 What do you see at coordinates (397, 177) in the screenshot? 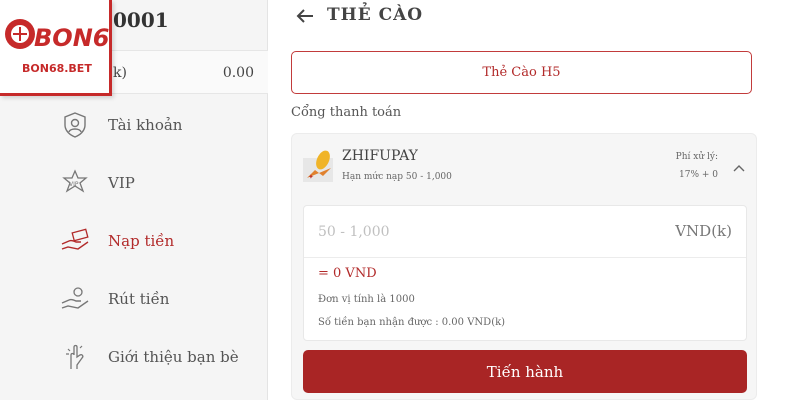
I see `gateway-limit: Hạn mức nạp 50 - 1,000` at bounding box center [397, 177].